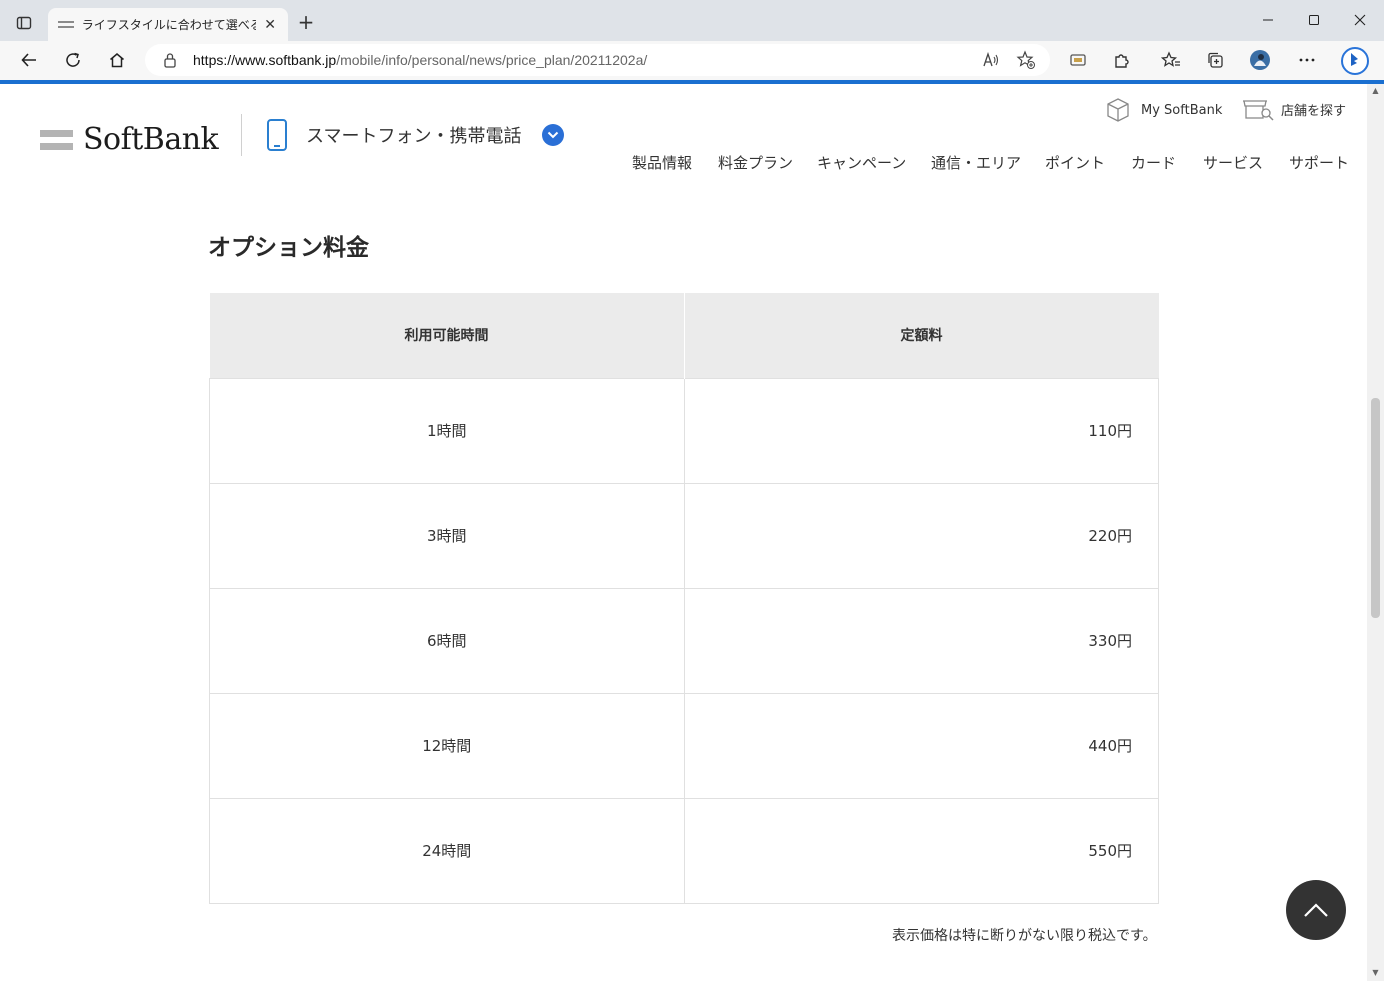  I want to click on tab-close-icon: ✕, so click(270, 25).